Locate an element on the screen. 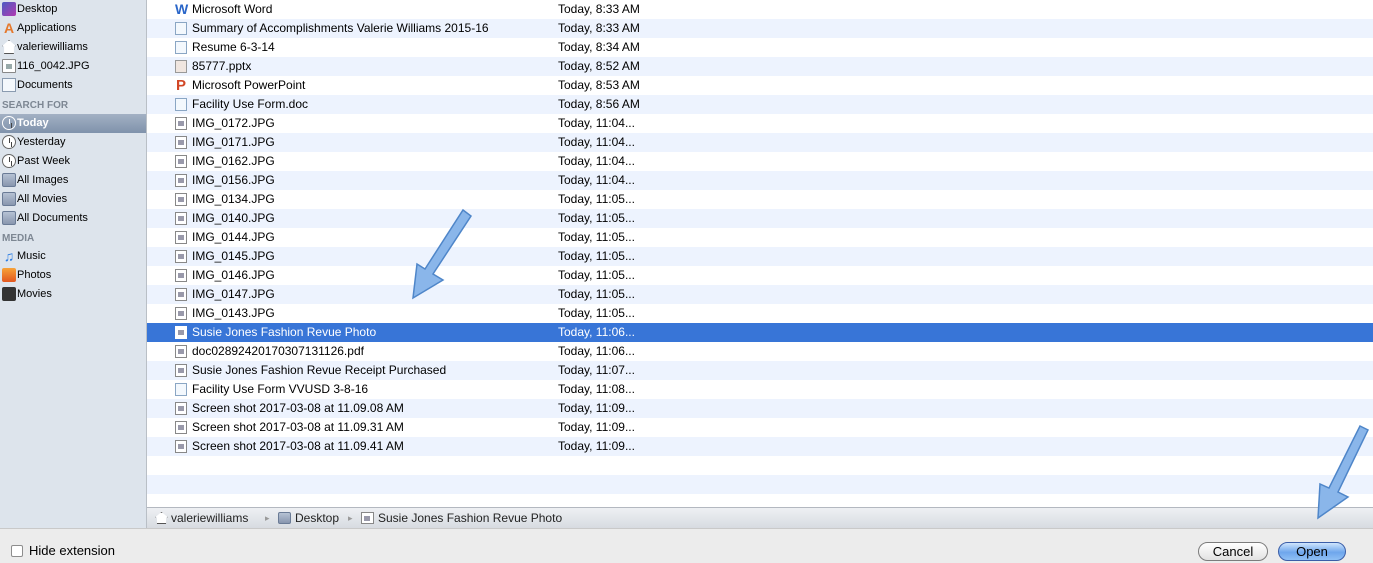 This screenshot has height=563, width=1373. path-segment-desktop: Desktop is located at coordinates (317, 518).